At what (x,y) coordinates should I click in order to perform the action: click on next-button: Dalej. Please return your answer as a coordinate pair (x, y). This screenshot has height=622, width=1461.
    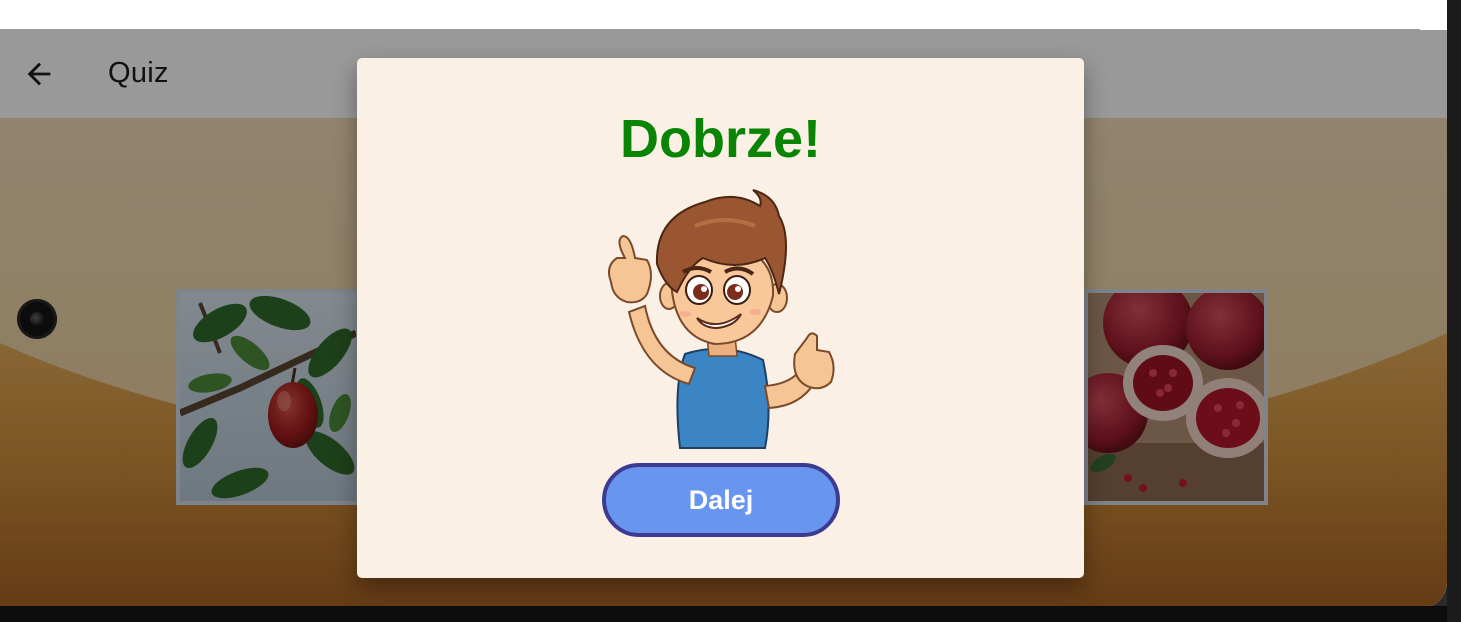
    Looking at the image, I should click on (721, 500).